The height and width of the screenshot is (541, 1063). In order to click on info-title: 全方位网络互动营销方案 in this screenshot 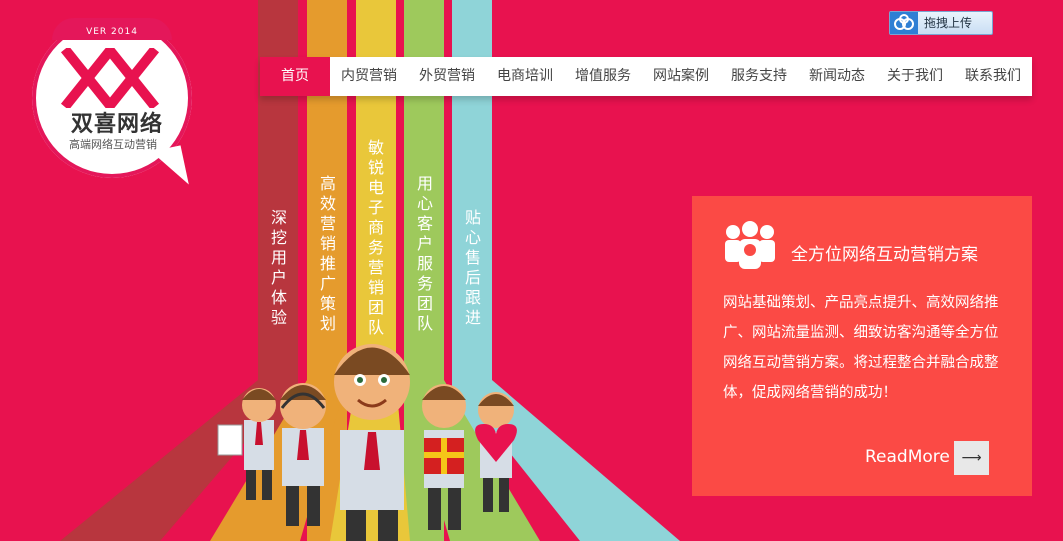, I will do `click(884, 255)`.